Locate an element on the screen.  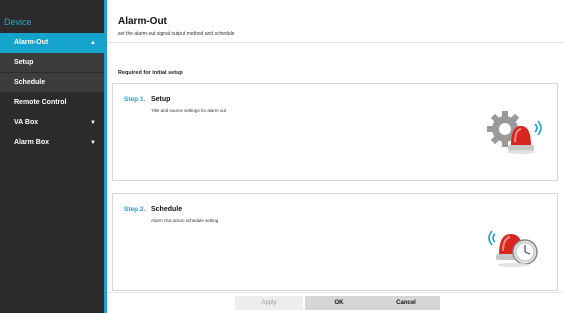
sidebar-item-va-box: VA Box ▼ is located at coordinates (52, 123).